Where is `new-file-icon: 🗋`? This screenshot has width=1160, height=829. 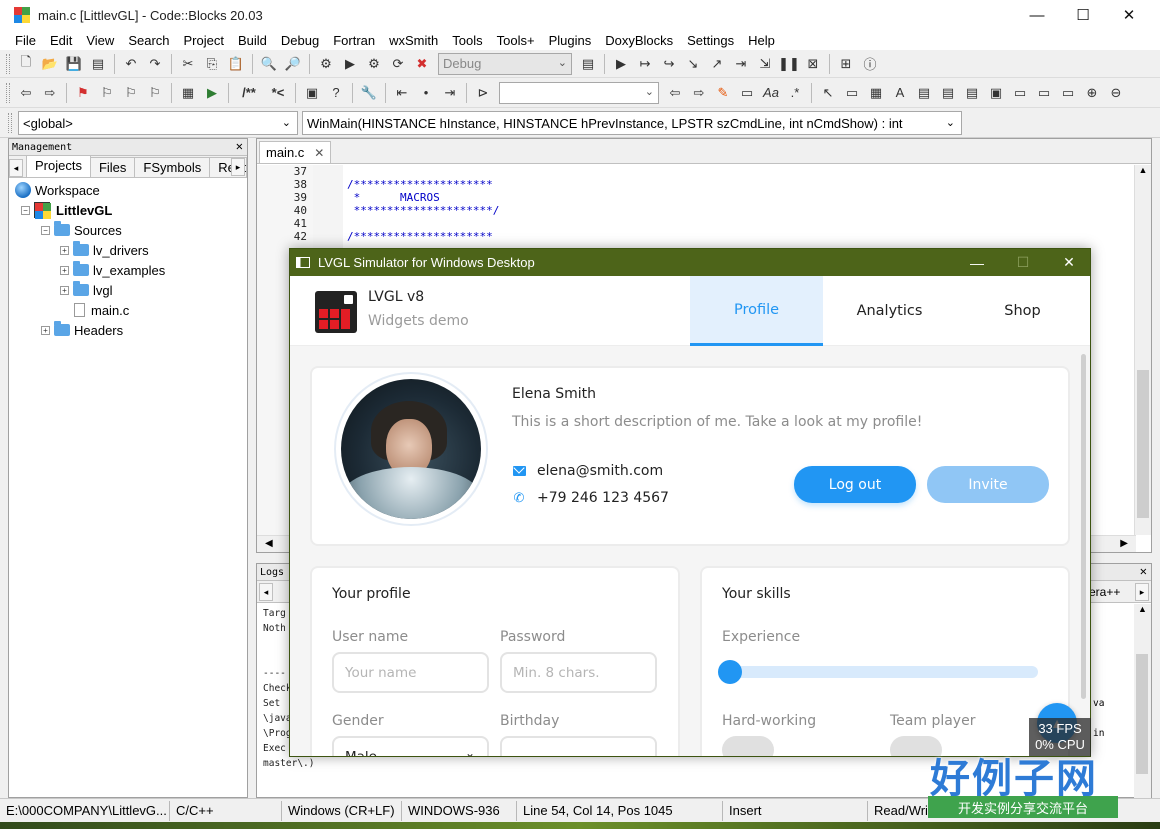
new-file-icon: 🗋 is located at coordinates (26, 64).